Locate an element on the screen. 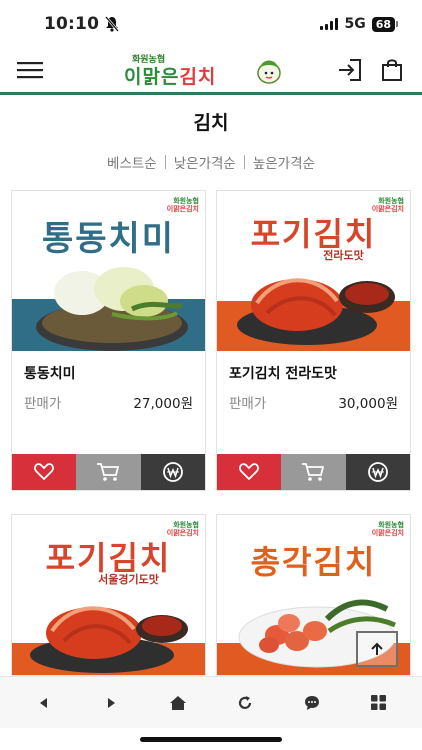 The width and height of the screenshot is (422, 750). product-image: 화원농협 이맑은김치 통동치미 is located at coordinates (108, 271).